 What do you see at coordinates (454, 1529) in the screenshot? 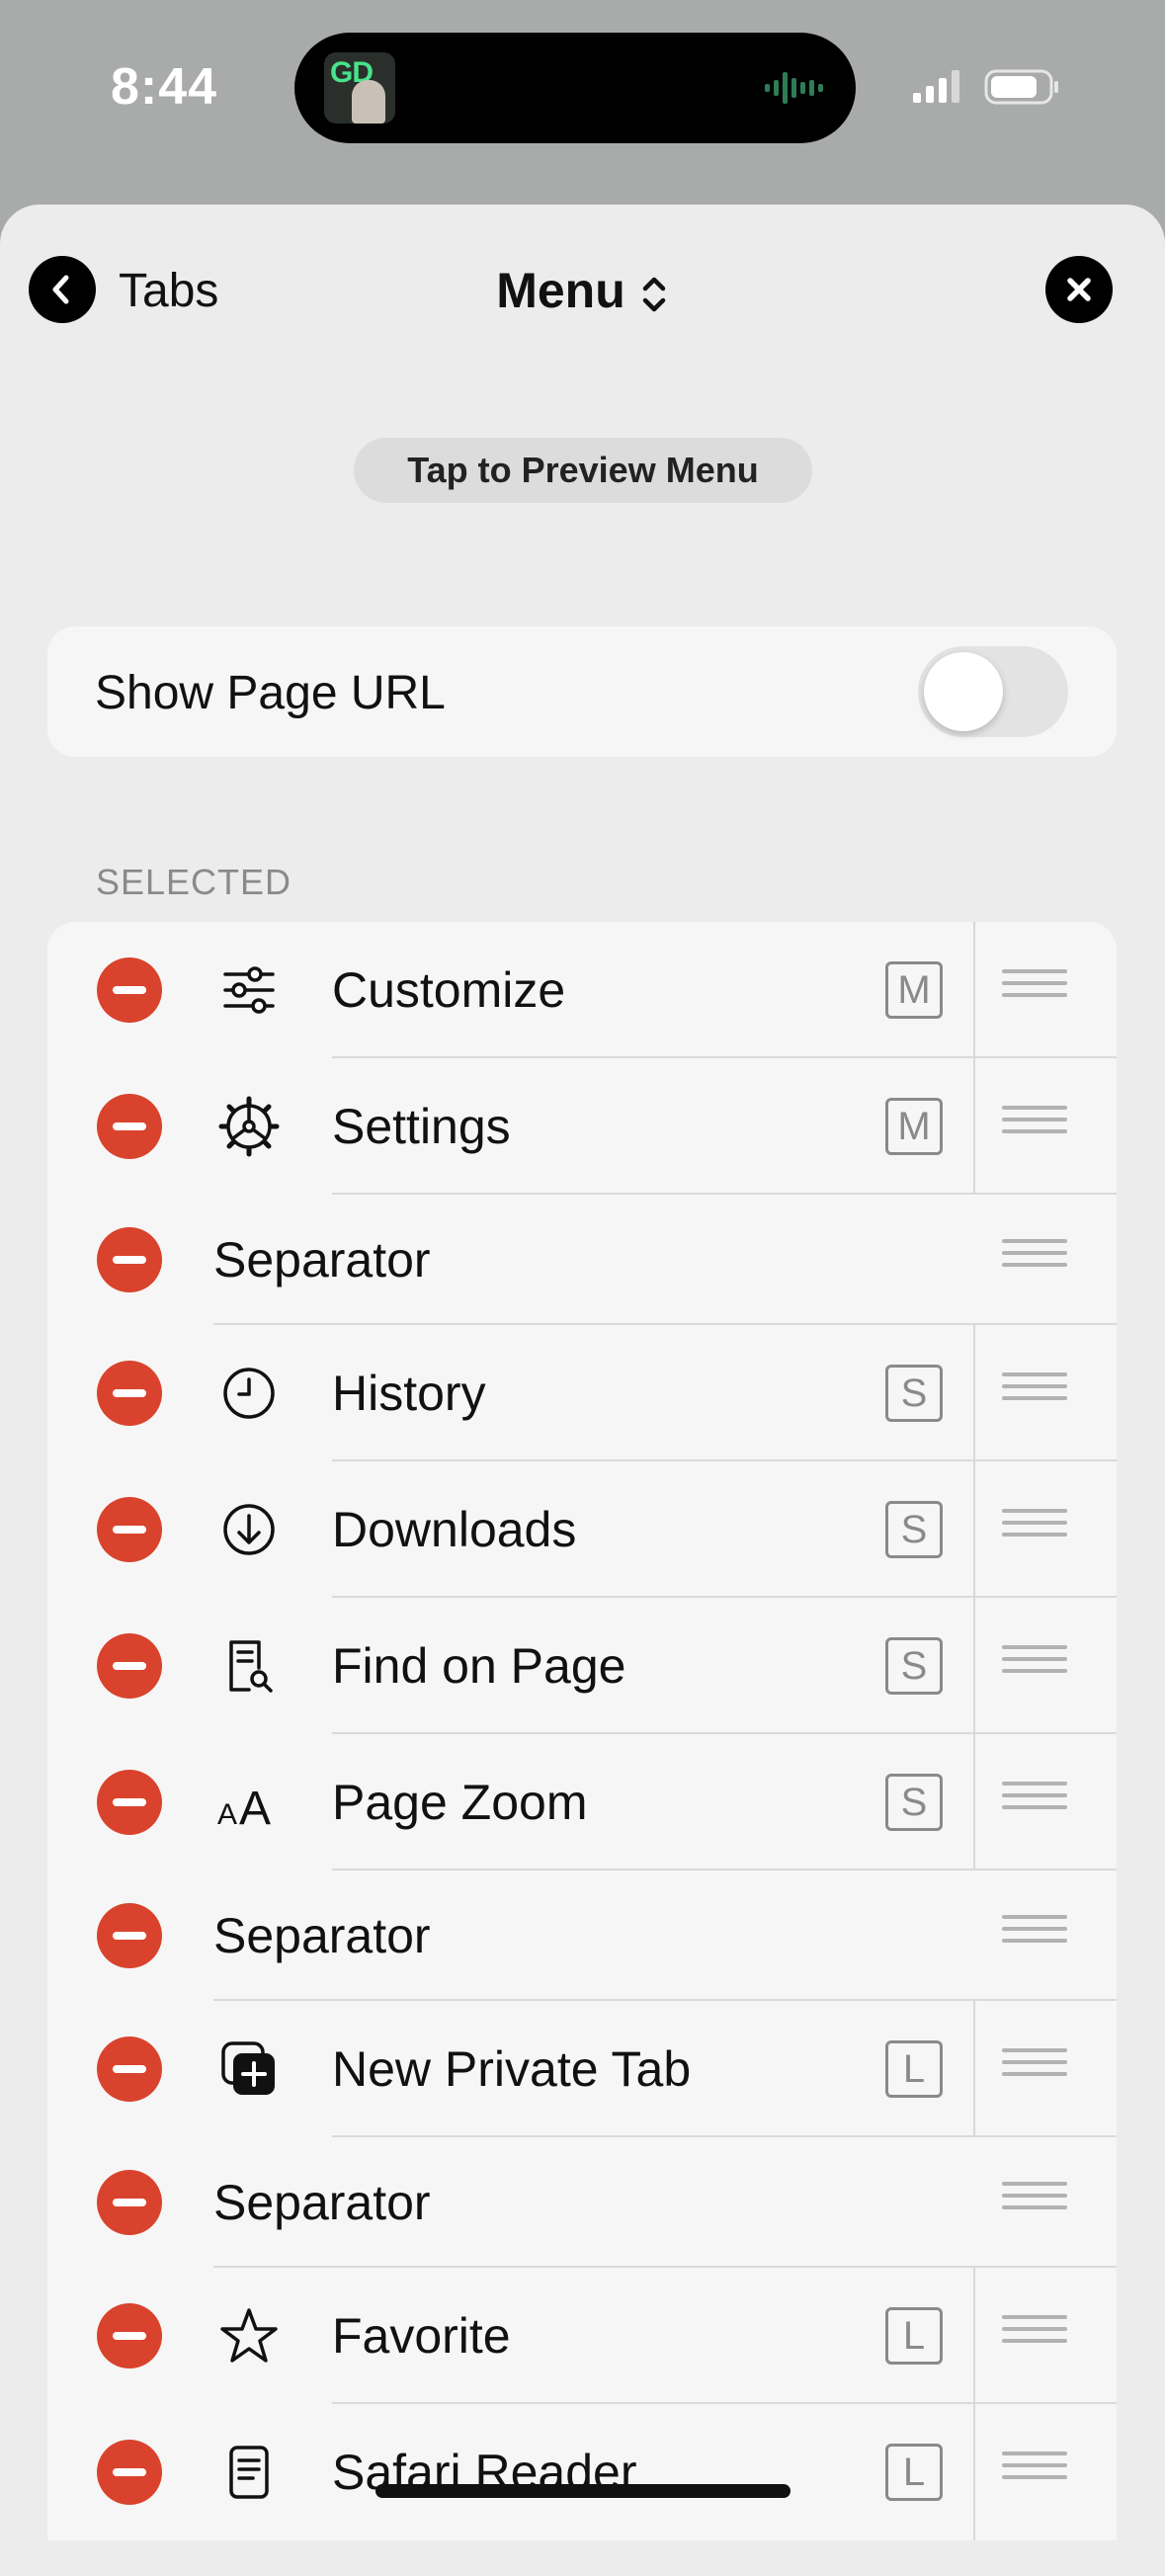
I see `item-label: Downloads` at bounding box center [454, 1529].